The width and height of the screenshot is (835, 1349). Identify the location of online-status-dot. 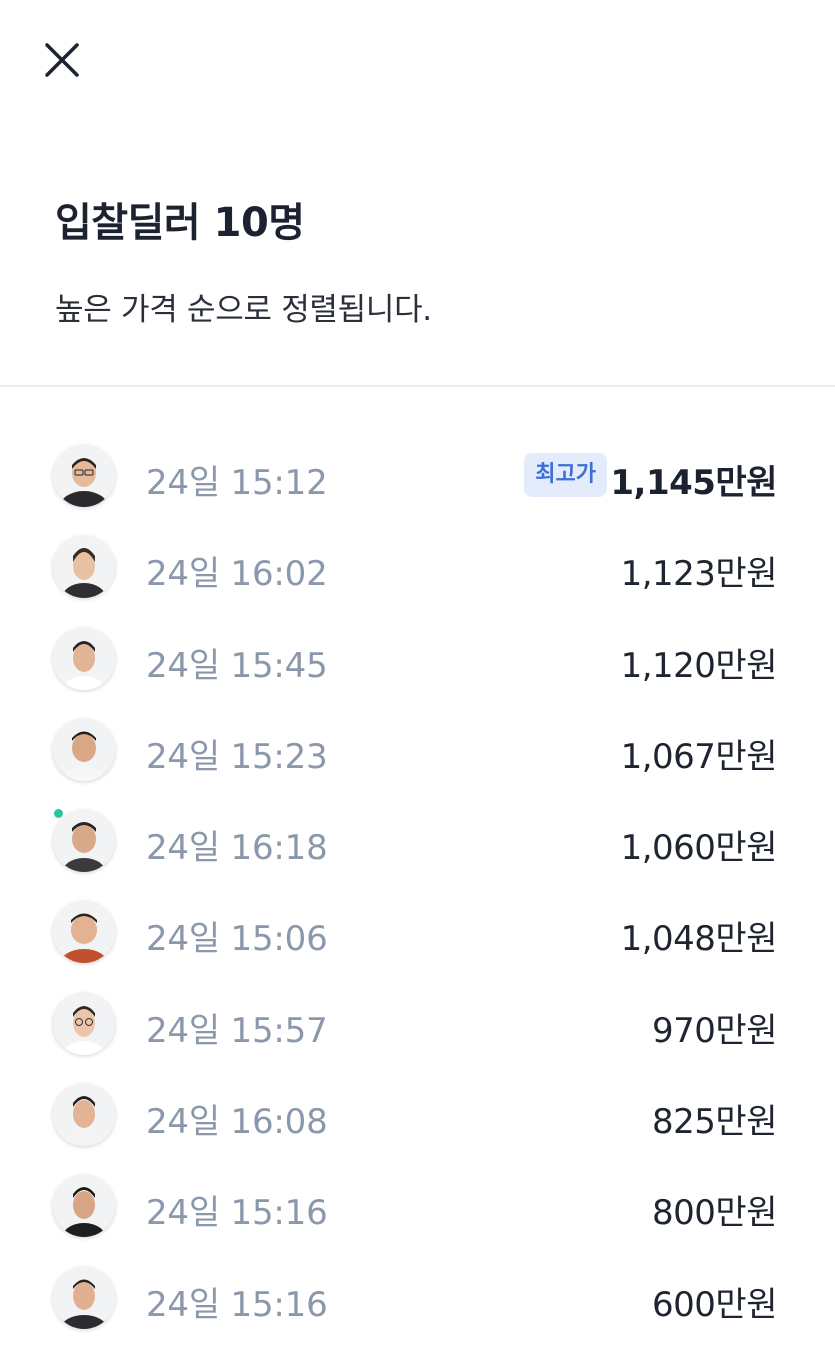
(58, 813).